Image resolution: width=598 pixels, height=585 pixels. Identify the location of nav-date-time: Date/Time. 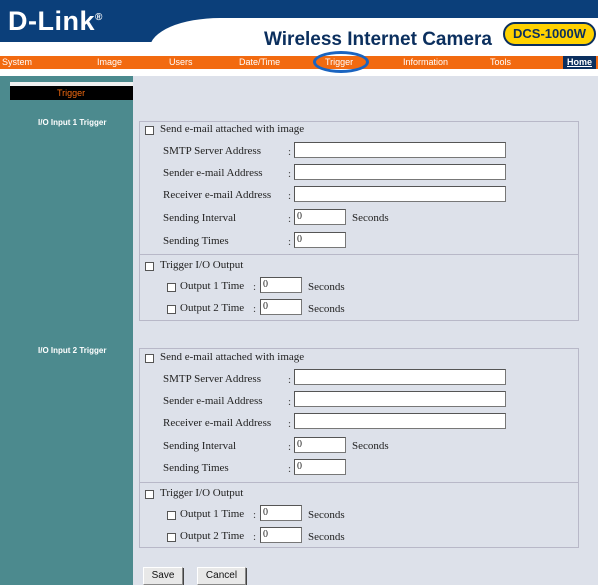
(259, 62).